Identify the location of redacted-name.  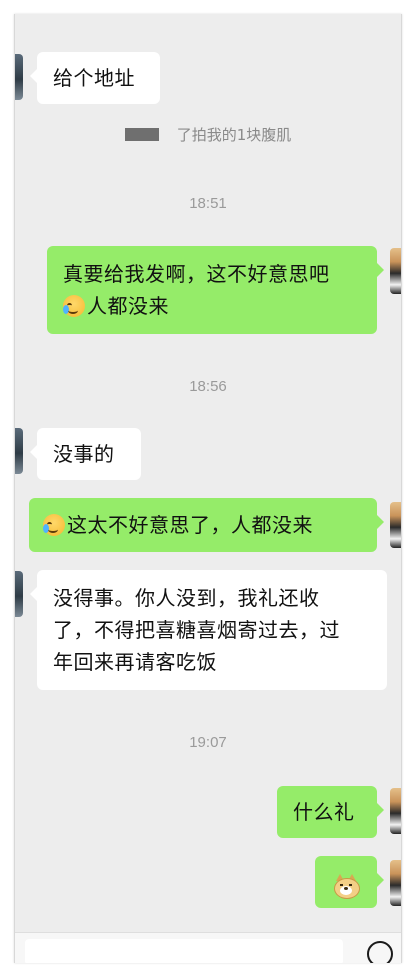
(141, 134).